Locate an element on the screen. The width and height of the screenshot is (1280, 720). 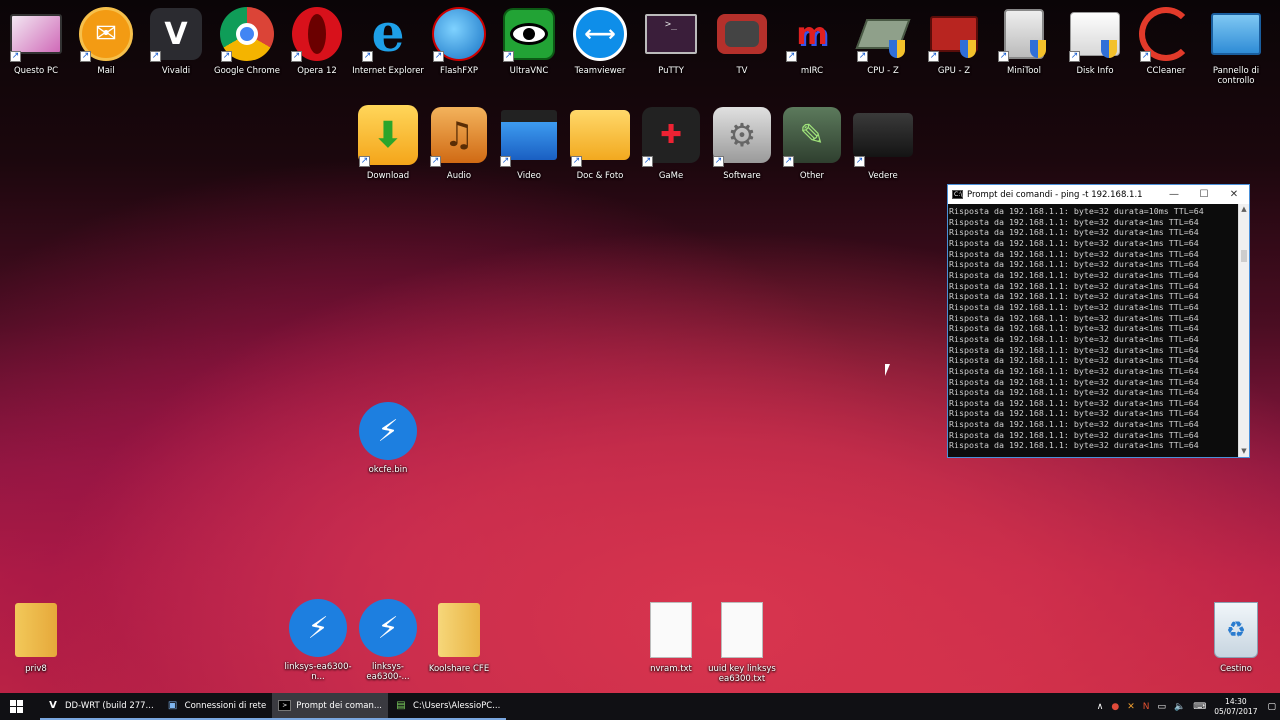
desktop-icon-vivaldi: V ↗ Vivaldi is located at coordinates (176, 41).